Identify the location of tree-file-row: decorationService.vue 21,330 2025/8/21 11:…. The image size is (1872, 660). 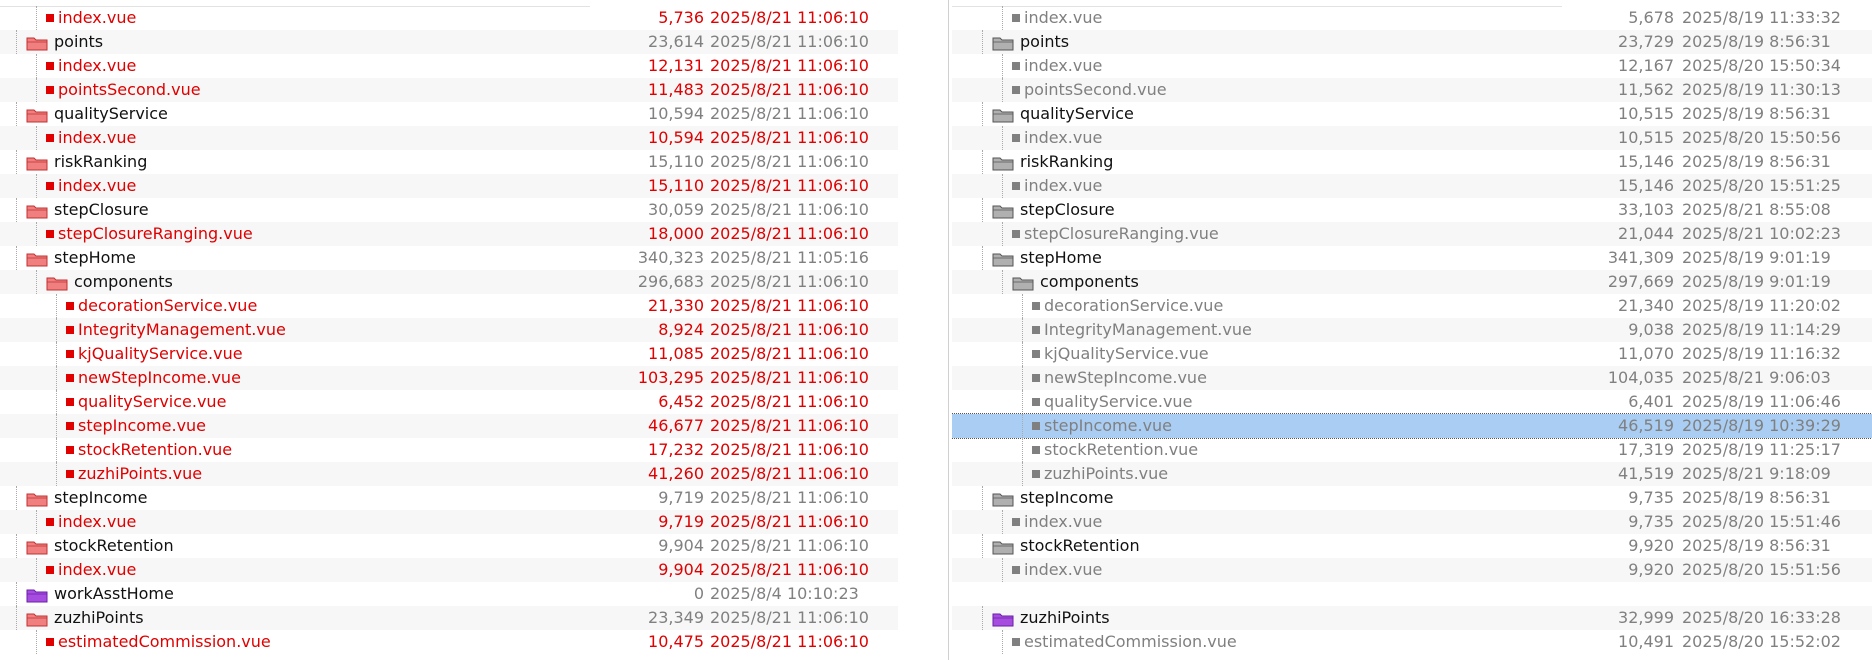
(449, 306).